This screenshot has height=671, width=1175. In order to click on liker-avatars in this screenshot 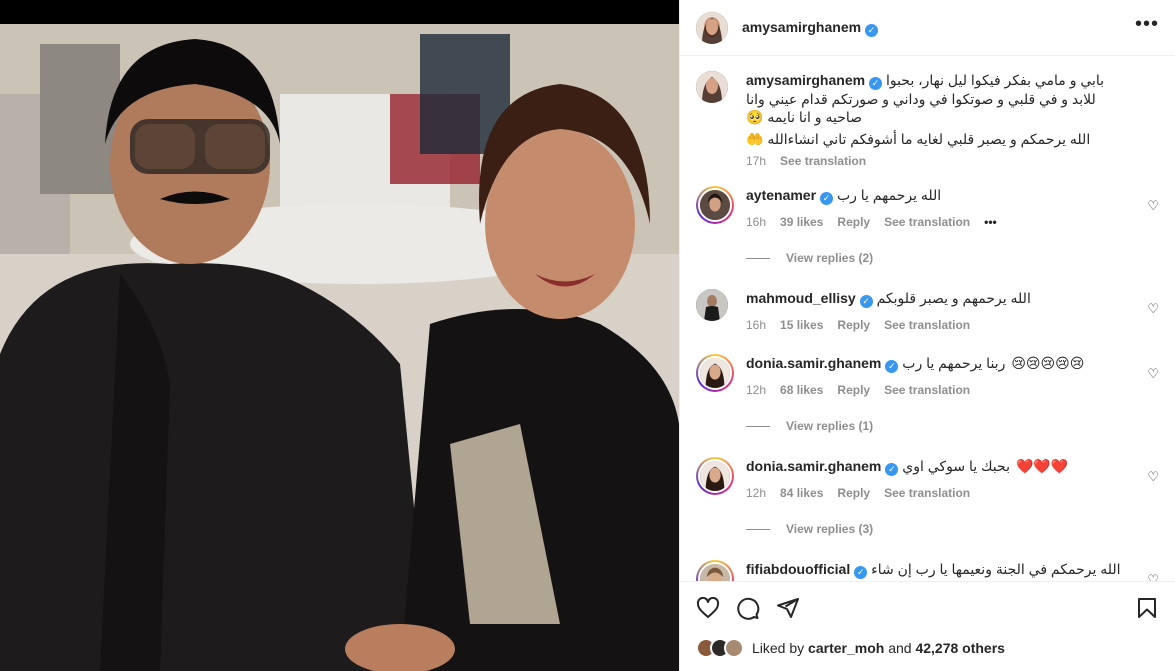, I will do `click(720, 648)`.